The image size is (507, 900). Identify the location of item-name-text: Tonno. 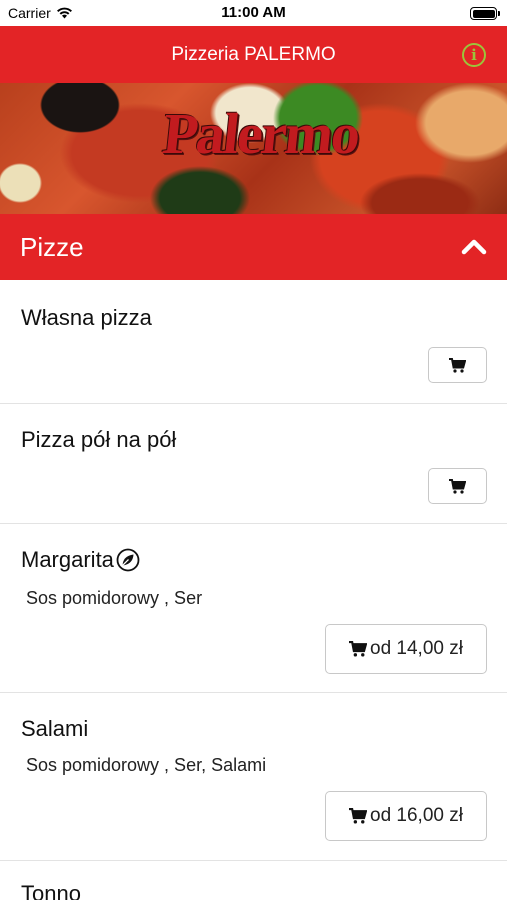
(51, 890).